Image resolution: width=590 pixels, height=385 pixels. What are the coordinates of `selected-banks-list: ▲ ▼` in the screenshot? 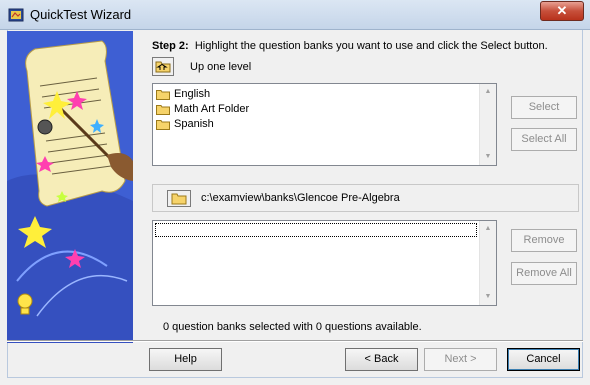 It's located at (324, 263).